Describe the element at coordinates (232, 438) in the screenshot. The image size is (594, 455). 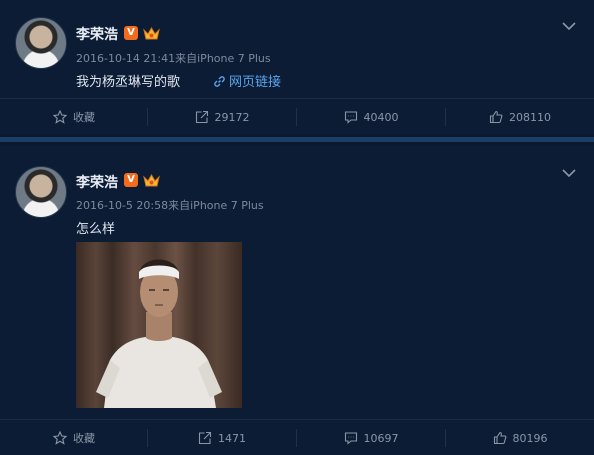
I see `repost-count: 1471` at that location.